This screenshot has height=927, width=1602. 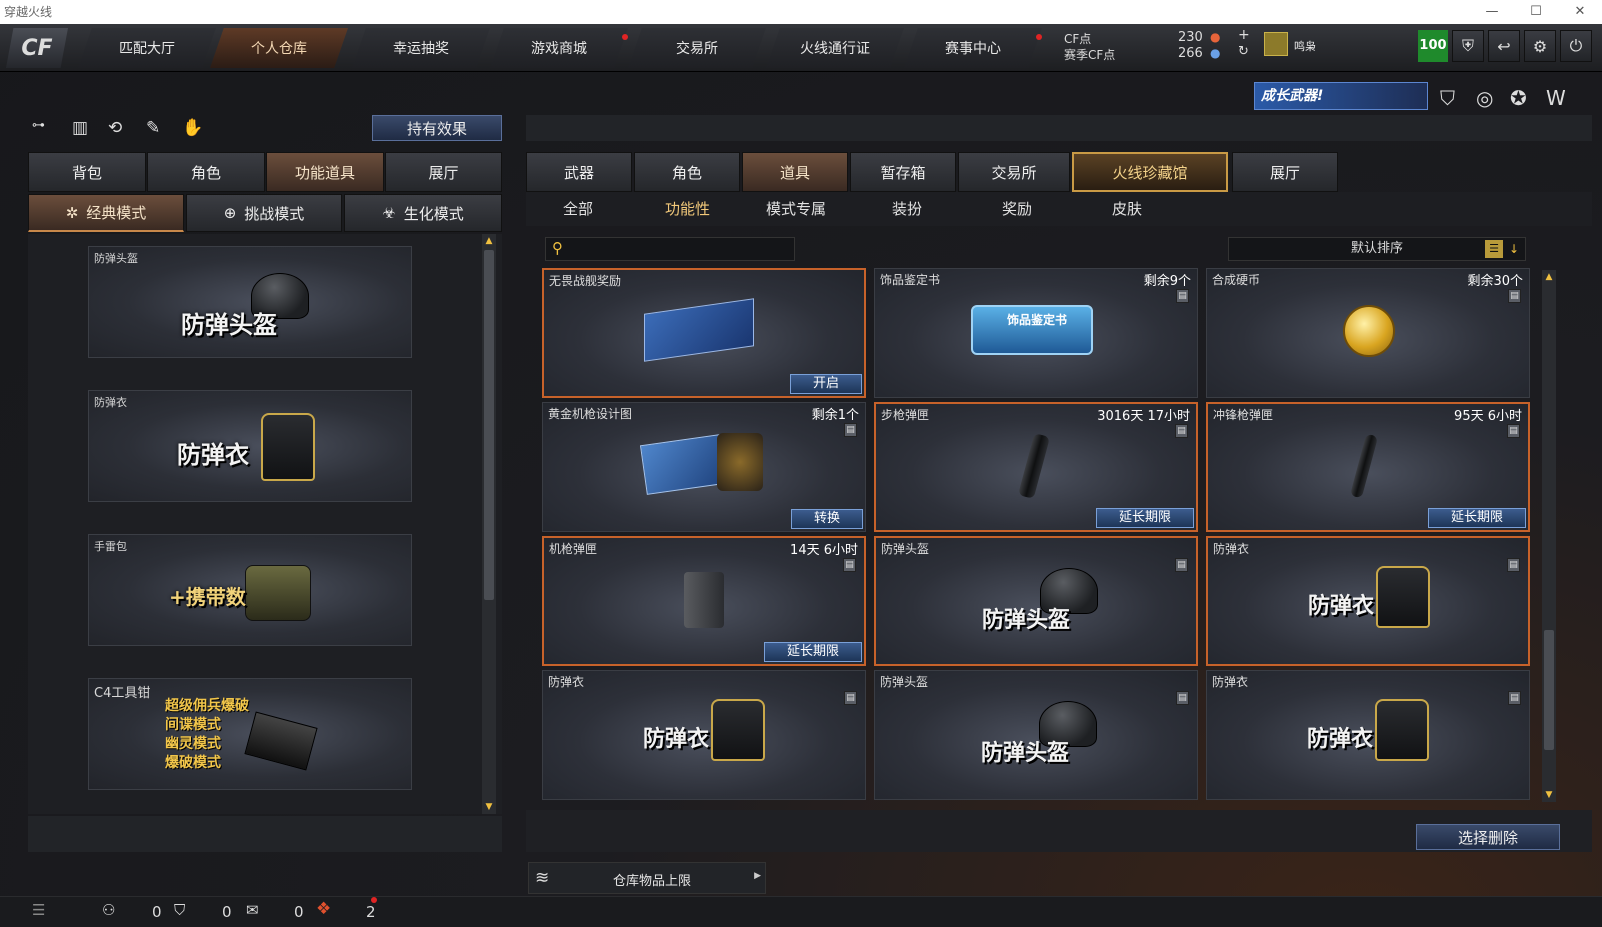 What do you see at coordinates (323, 909) in the screenshot?
I see `gift-icon: ❖` at bounding box center [323, 909].